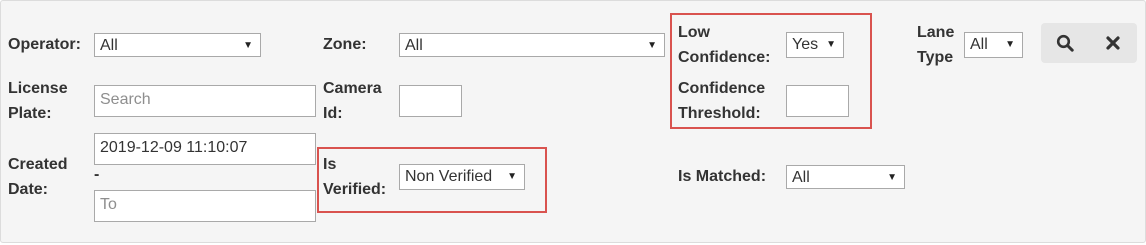 The image size is (1146, 245). Describe the element at coordinates (345, 44) in the screenshot. I see `zone-label: Zone:` at that location.